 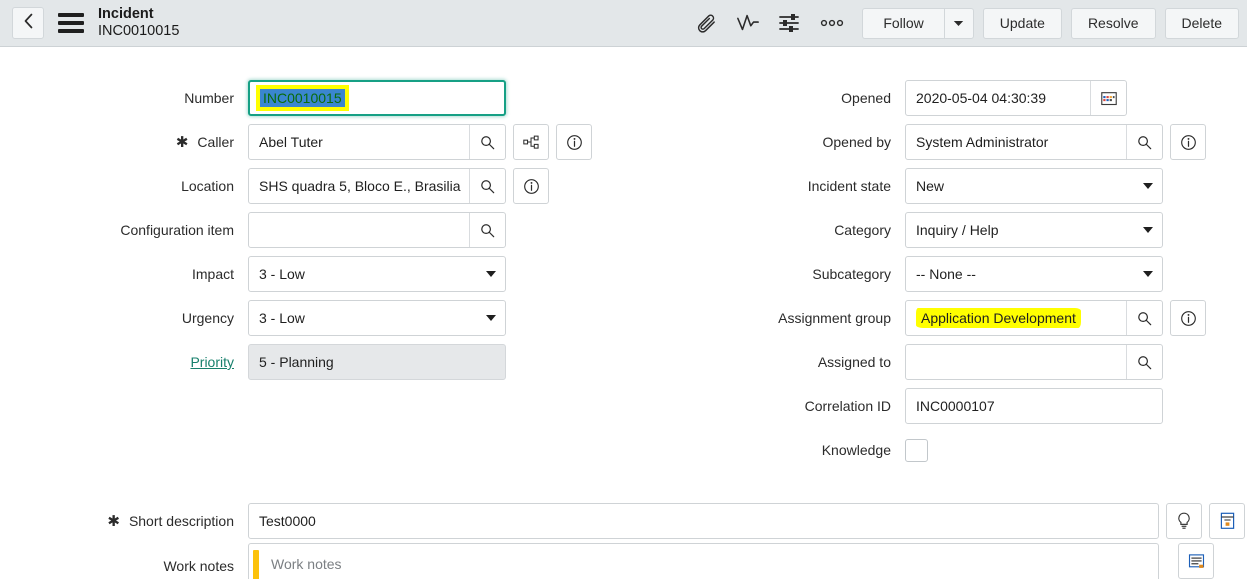 I want to click on short-description-input: Test0000, so click(x=703, y=521).